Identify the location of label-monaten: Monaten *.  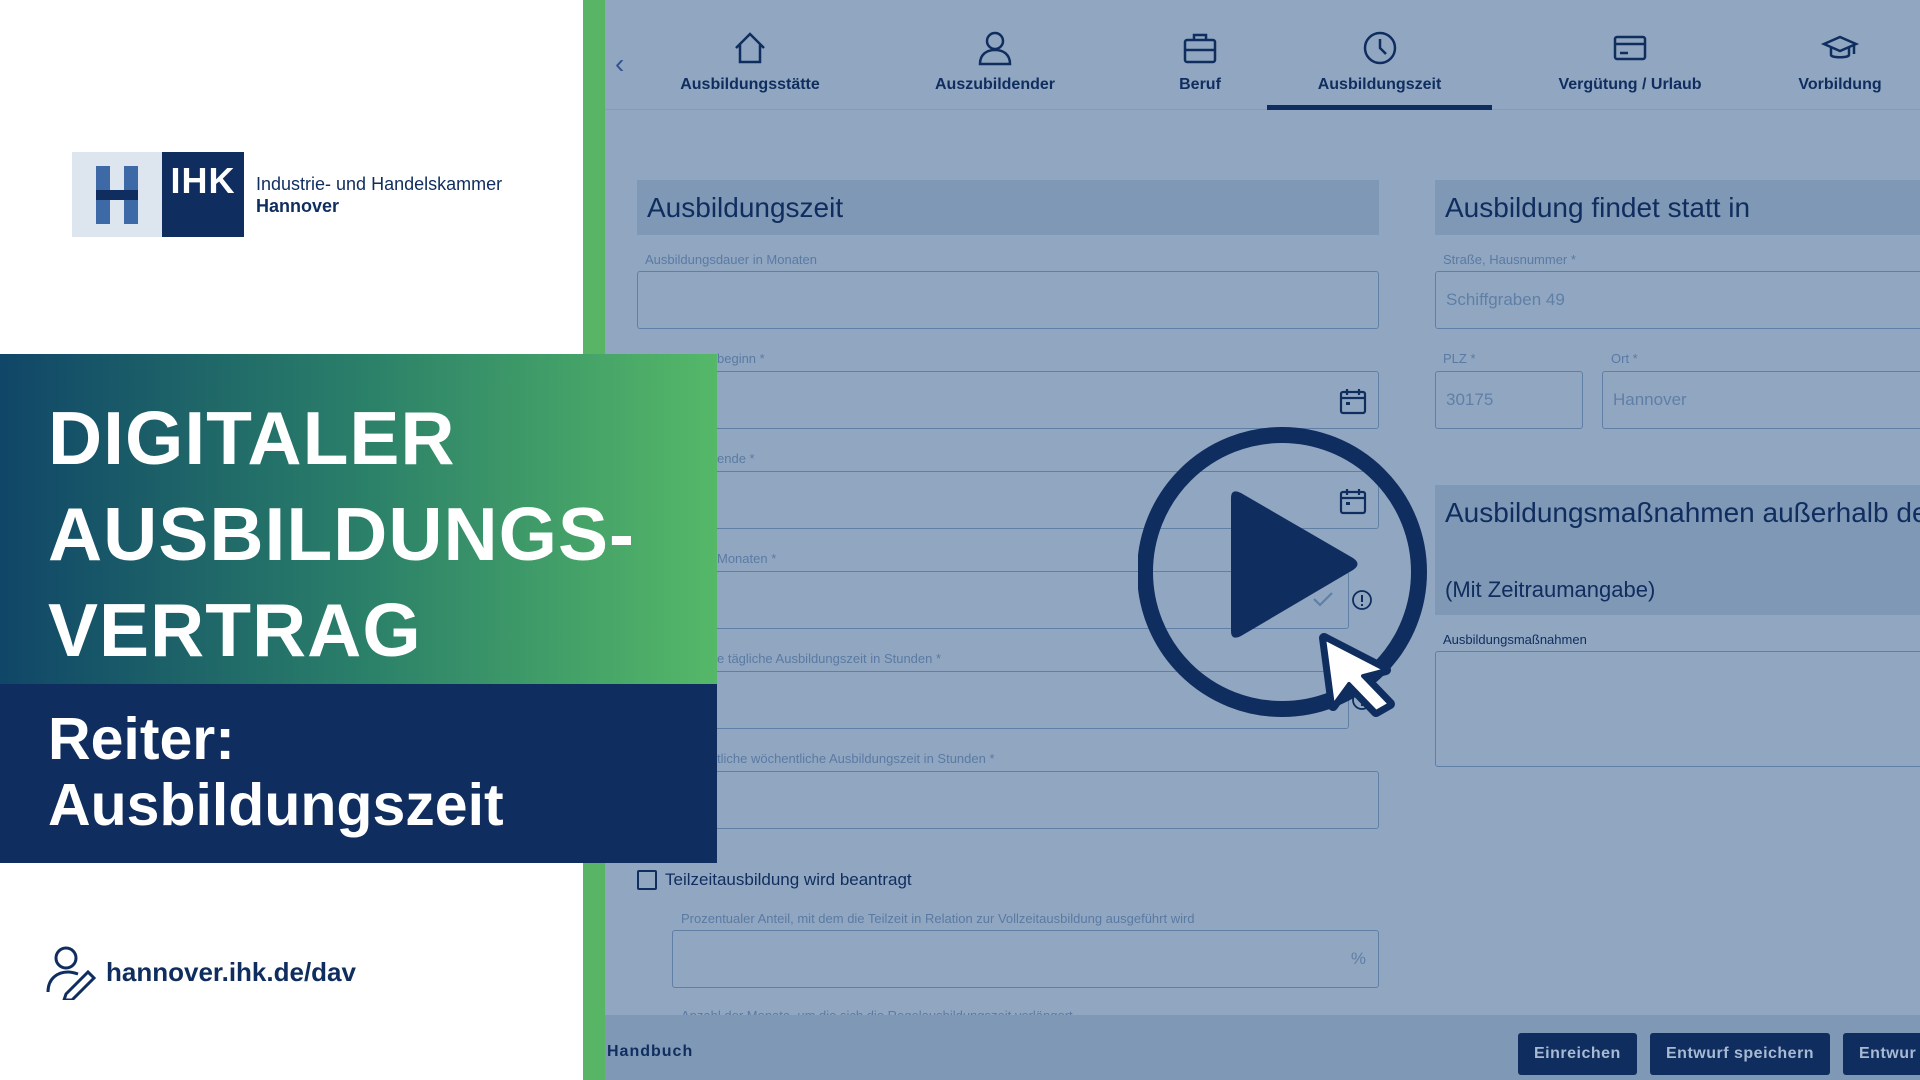
(747, 558).